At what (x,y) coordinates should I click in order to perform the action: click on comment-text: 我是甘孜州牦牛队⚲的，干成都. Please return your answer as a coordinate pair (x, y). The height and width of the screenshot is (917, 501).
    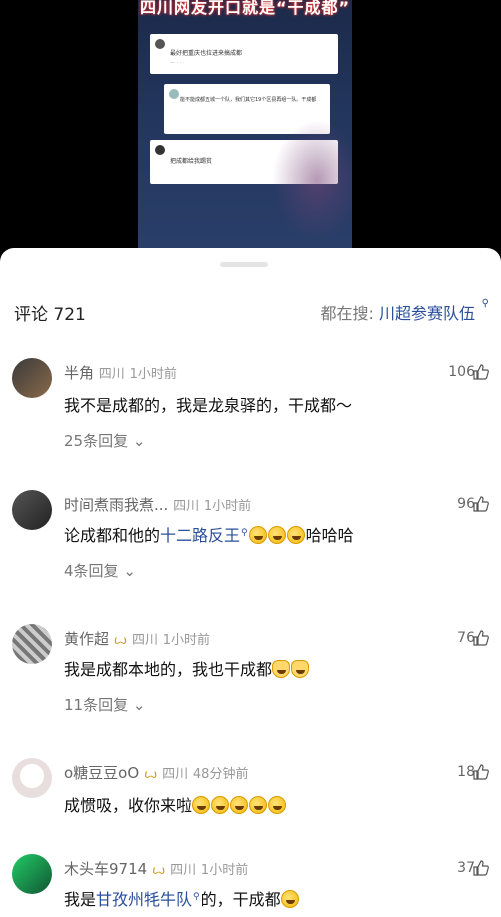
    Looking at the image, I should click on (182, 898).